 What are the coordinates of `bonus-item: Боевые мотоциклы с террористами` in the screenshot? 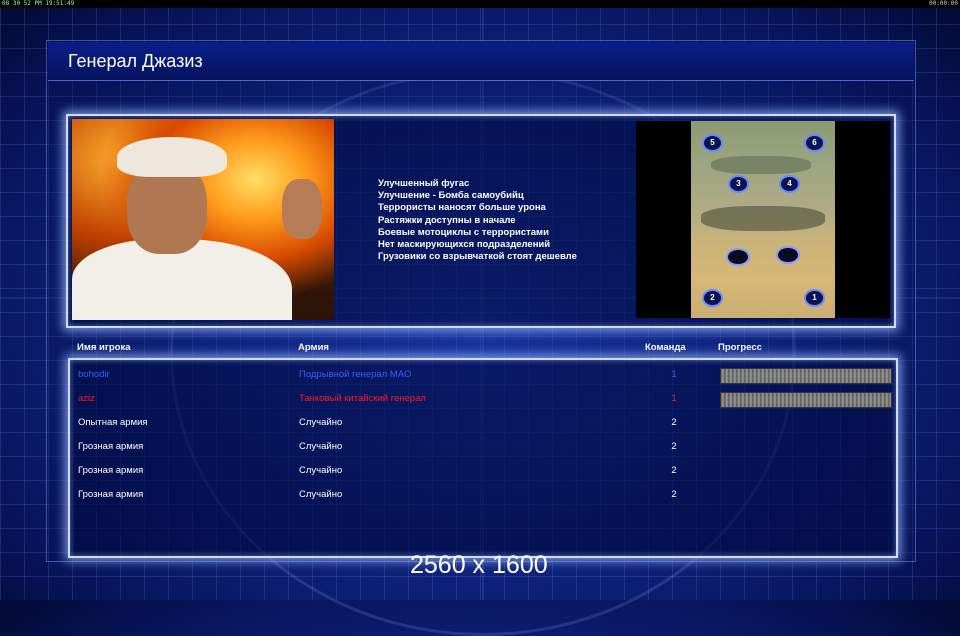 It's located at (463, 232).